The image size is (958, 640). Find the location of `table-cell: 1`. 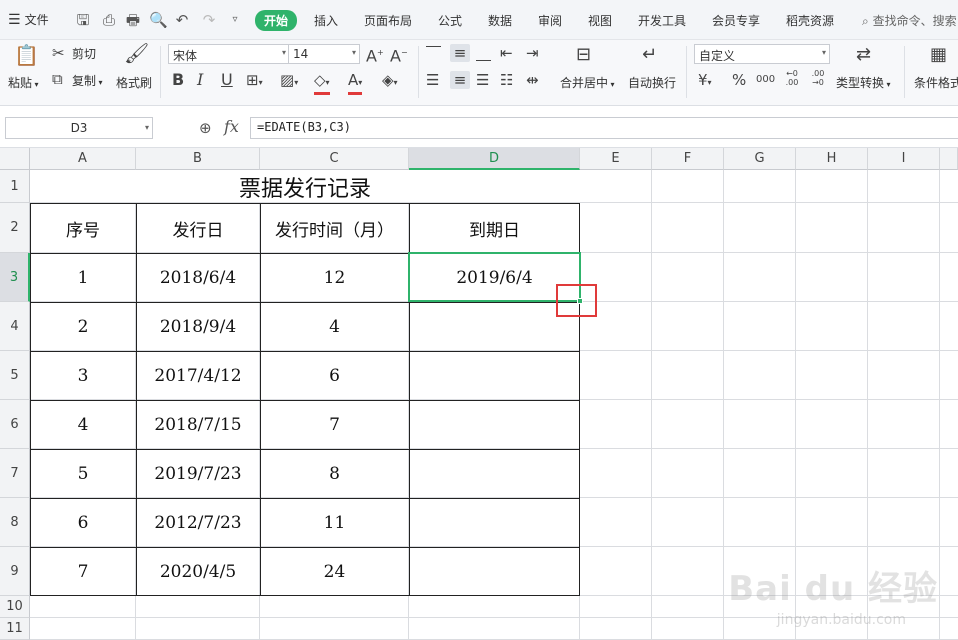

table-cell: 1 is located at coordinates (83, 277).